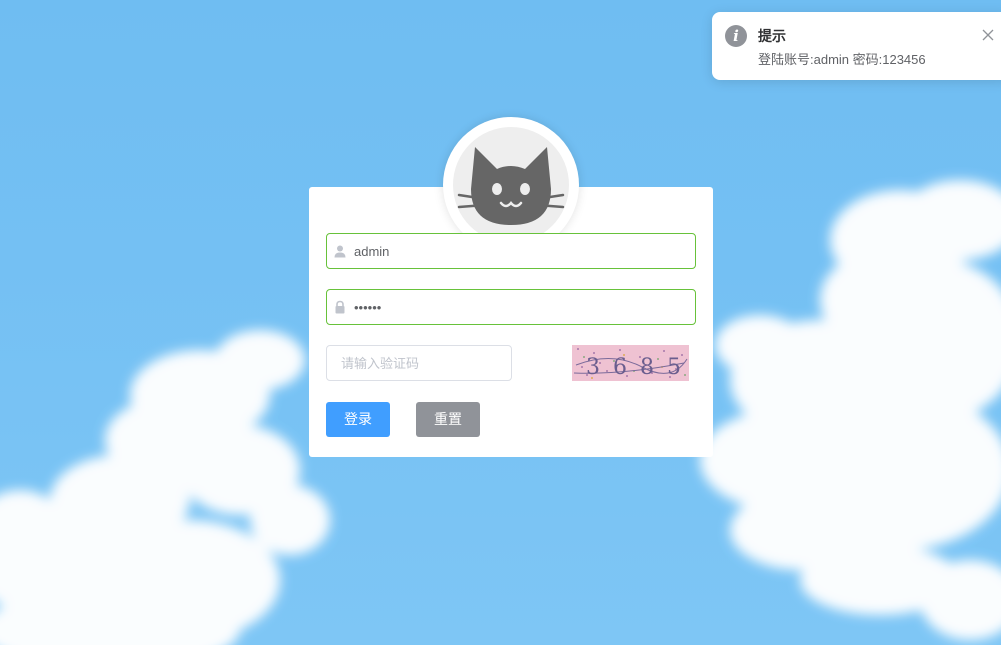 This screenshot has height=645, width=1001. I want to click on captcha-graphic: 3685, so click(631, 364).